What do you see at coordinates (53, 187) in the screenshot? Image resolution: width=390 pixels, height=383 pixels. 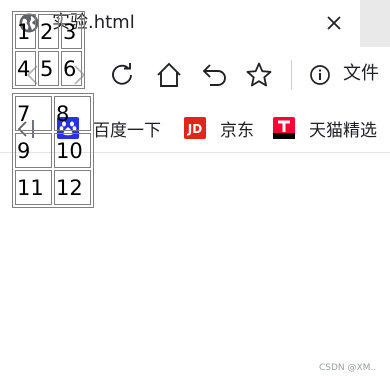 I see `table-row: 11 12` at bounding box center [53, 187].